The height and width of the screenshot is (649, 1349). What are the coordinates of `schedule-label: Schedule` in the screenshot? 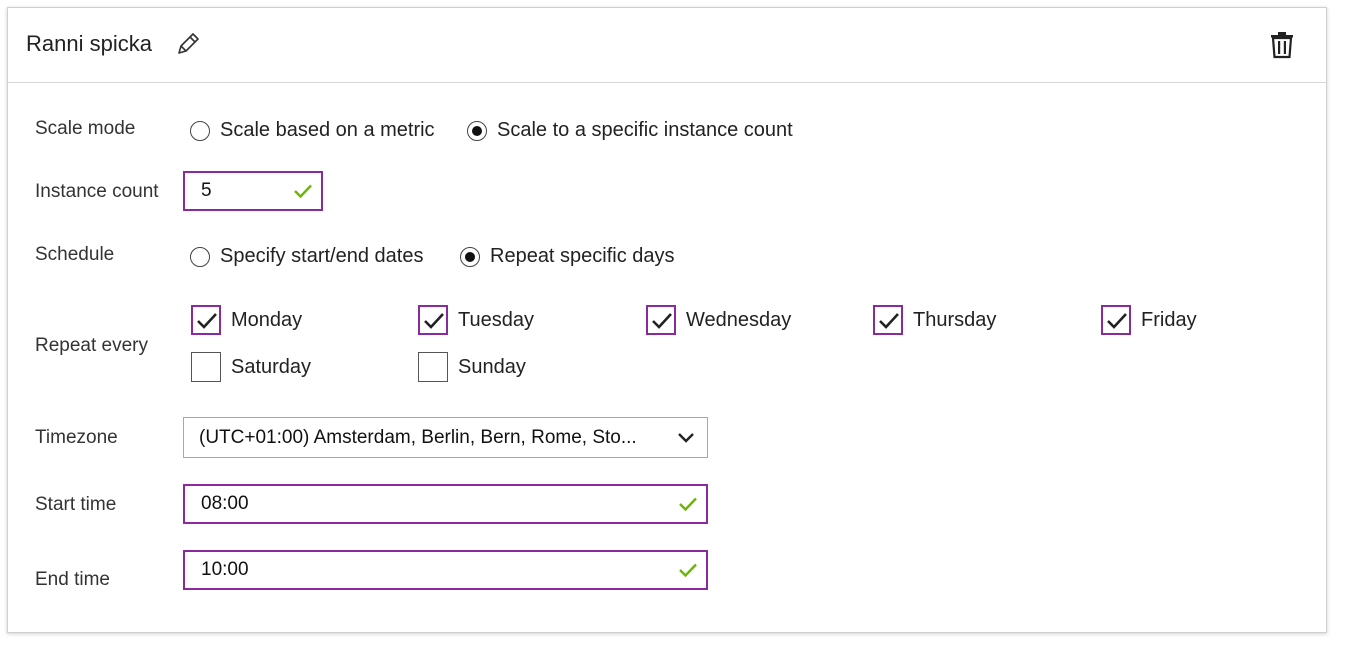 It's located at (75, 254).